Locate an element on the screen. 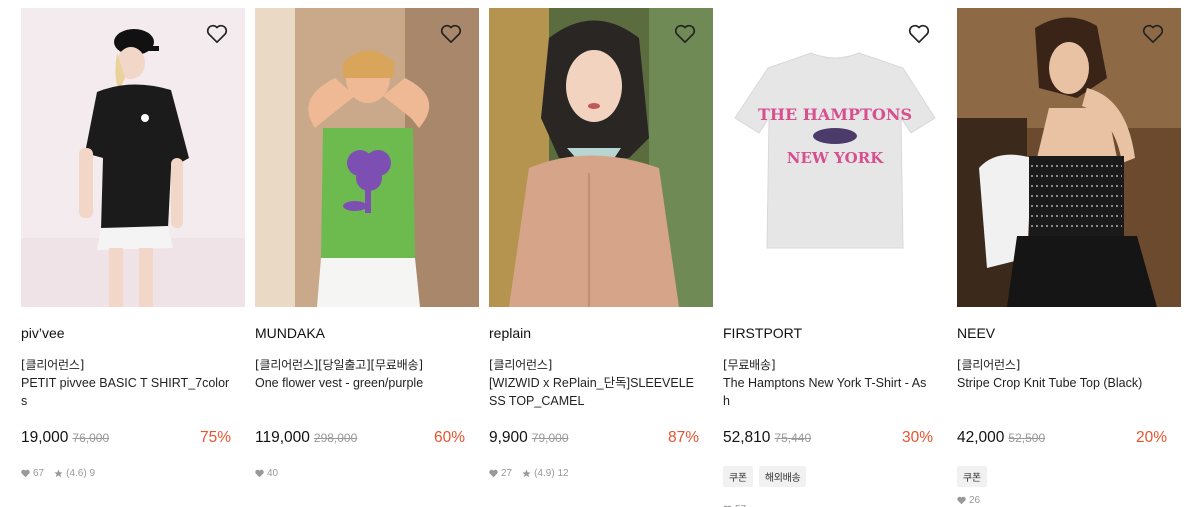  overseas-shipping-badge: 해외배송 is located at coordinates (782, 476).